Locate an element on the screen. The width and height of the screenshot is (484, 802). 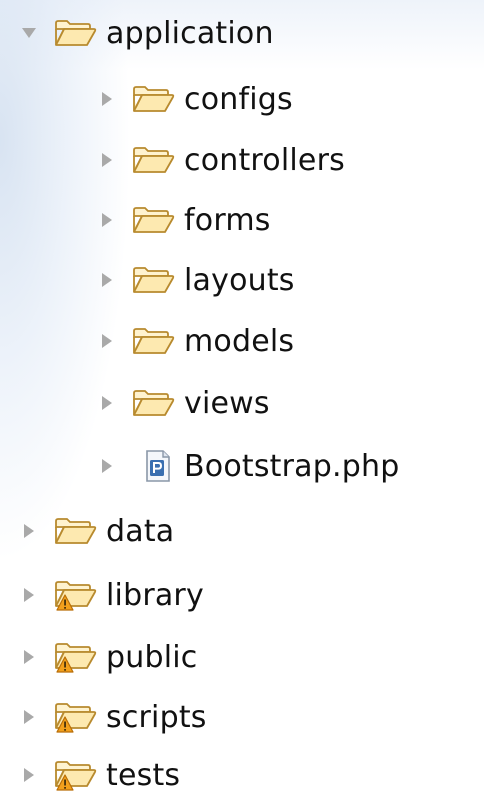
expanded-triangle-icon is located at coordinates (29, 33).